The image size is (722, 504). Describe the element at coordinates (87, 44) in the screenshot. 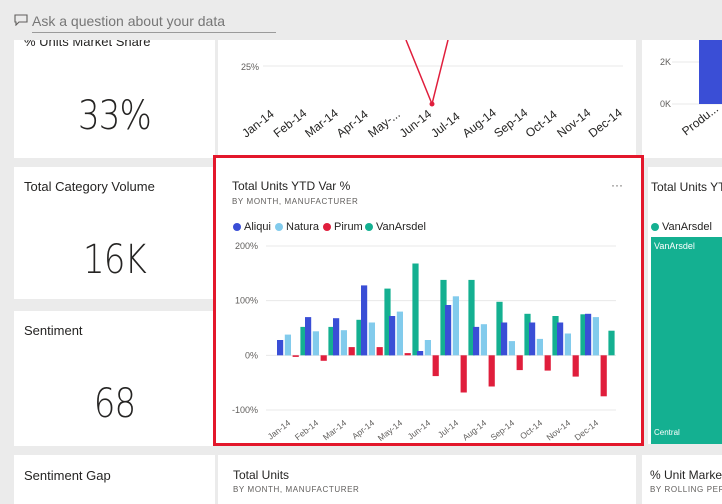

I see `tile-title: % Units Market Share` at that location.